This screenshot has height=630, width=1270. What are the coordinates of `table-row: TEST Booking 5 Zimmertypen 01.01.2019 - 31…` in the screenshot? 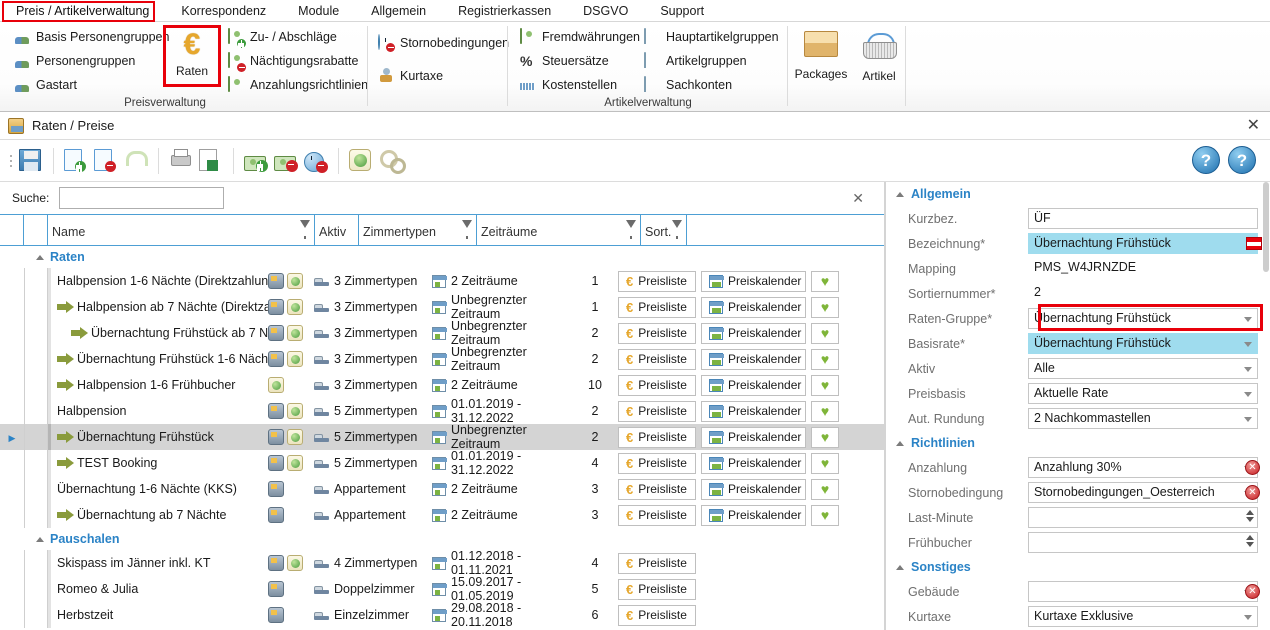 It's located at (442, 463).